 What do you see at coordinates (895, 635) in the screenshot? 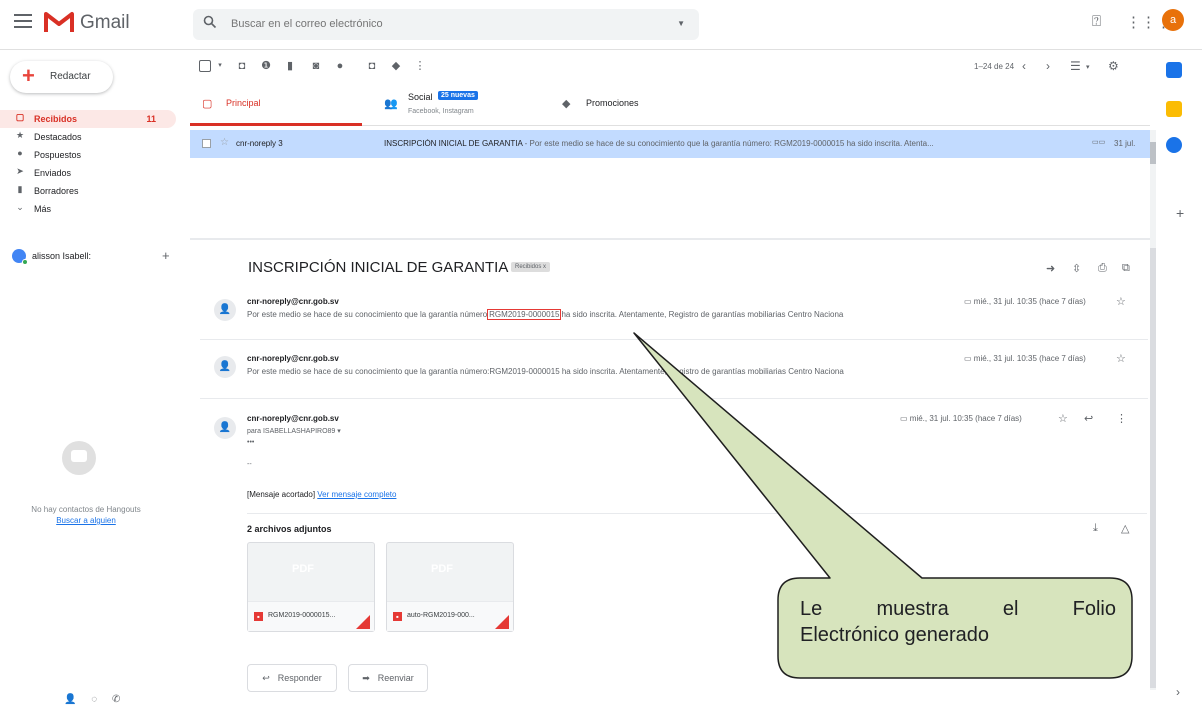
I see `callout-line-2: Electrónico generado` at bounding box center [895, 635].